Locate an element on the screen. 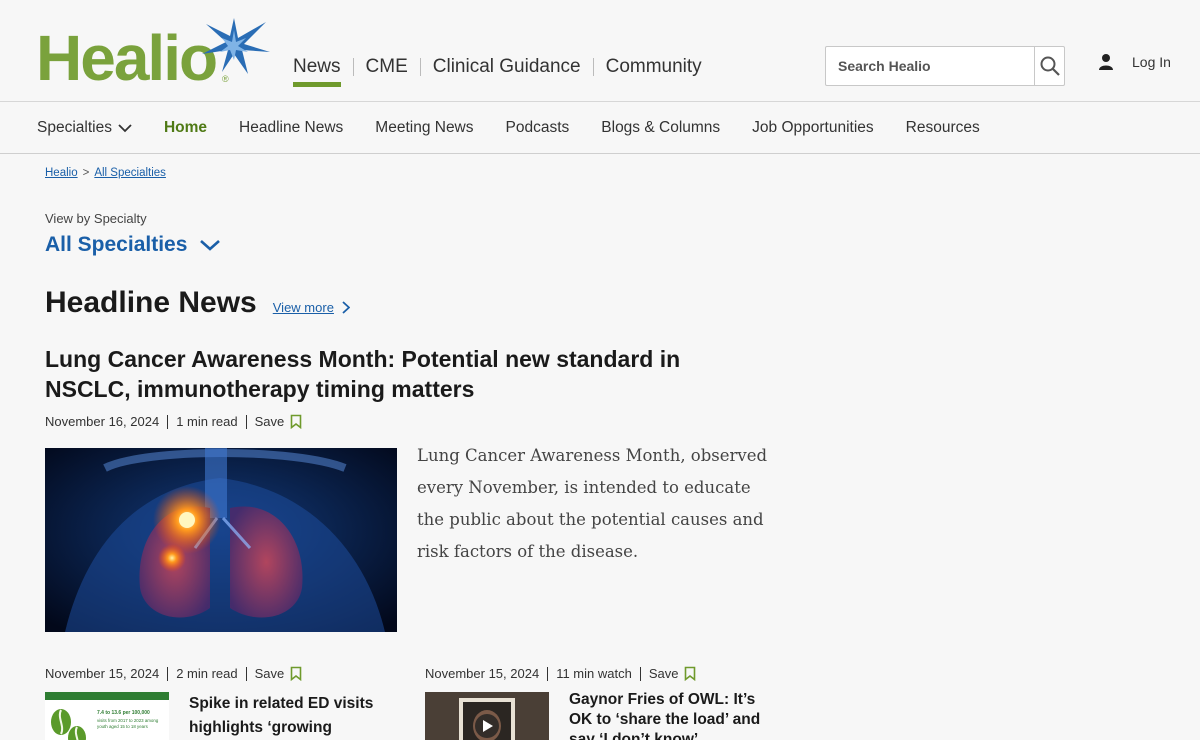 The width and height of the screenshot is (1200, 740). subnav-home: Home is located at coordinates (185, 128).